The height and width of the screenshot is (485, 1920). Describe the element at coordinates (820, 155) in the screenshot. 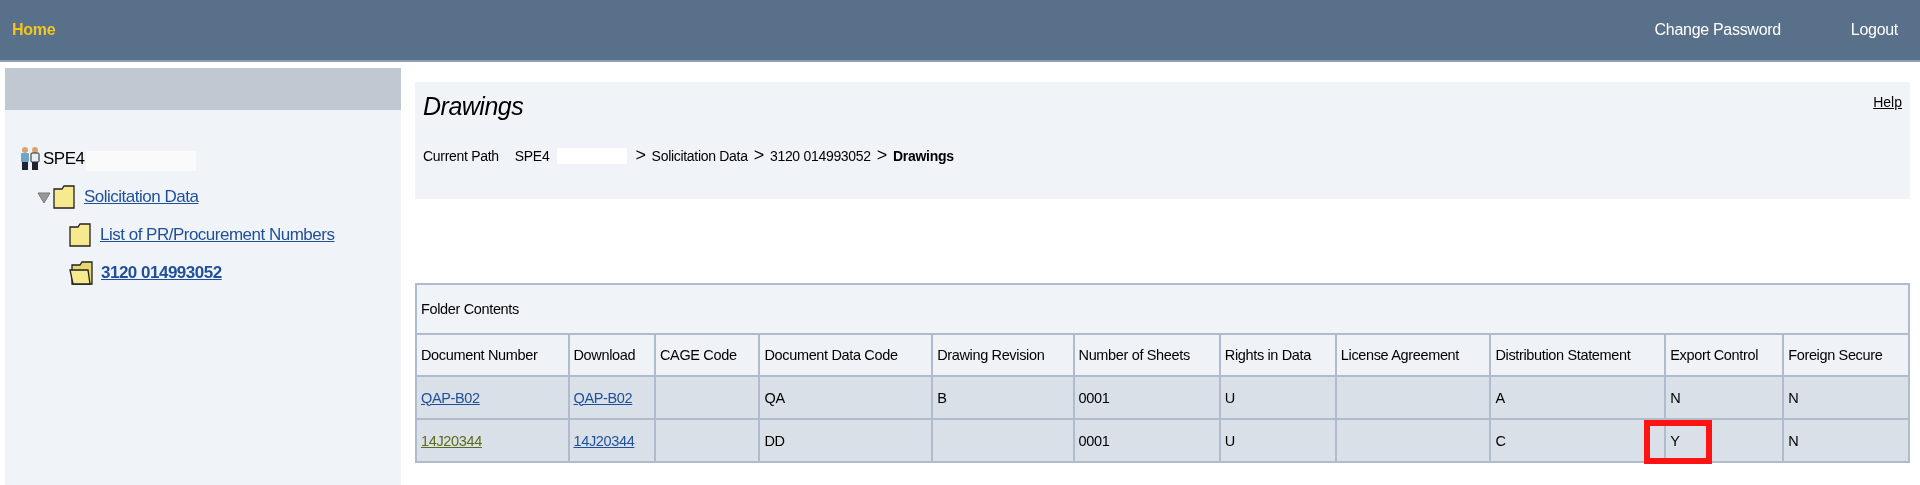

I see `path-text: 3120 014993052` at that location.